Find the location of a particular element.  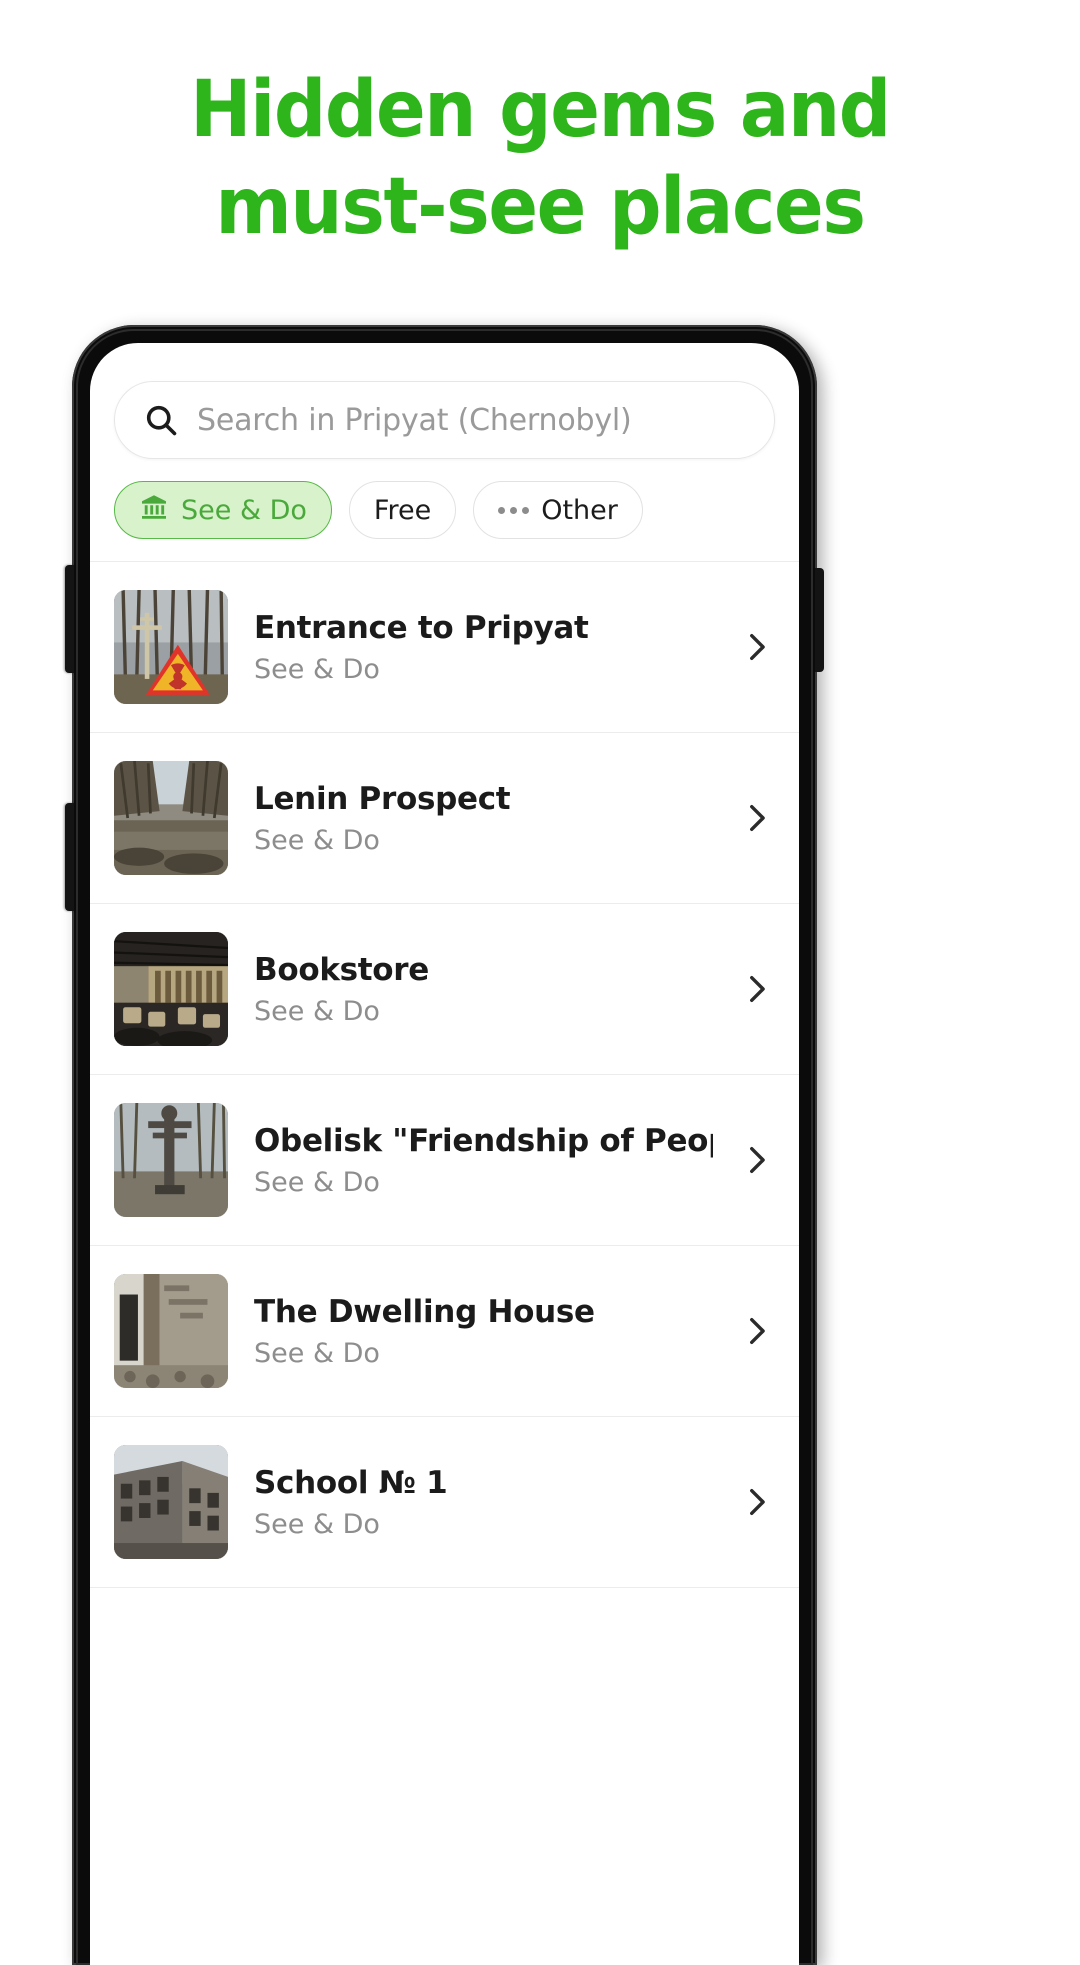

thumbnail-entrance-to-pripyat is located at coordinates (171, 647).